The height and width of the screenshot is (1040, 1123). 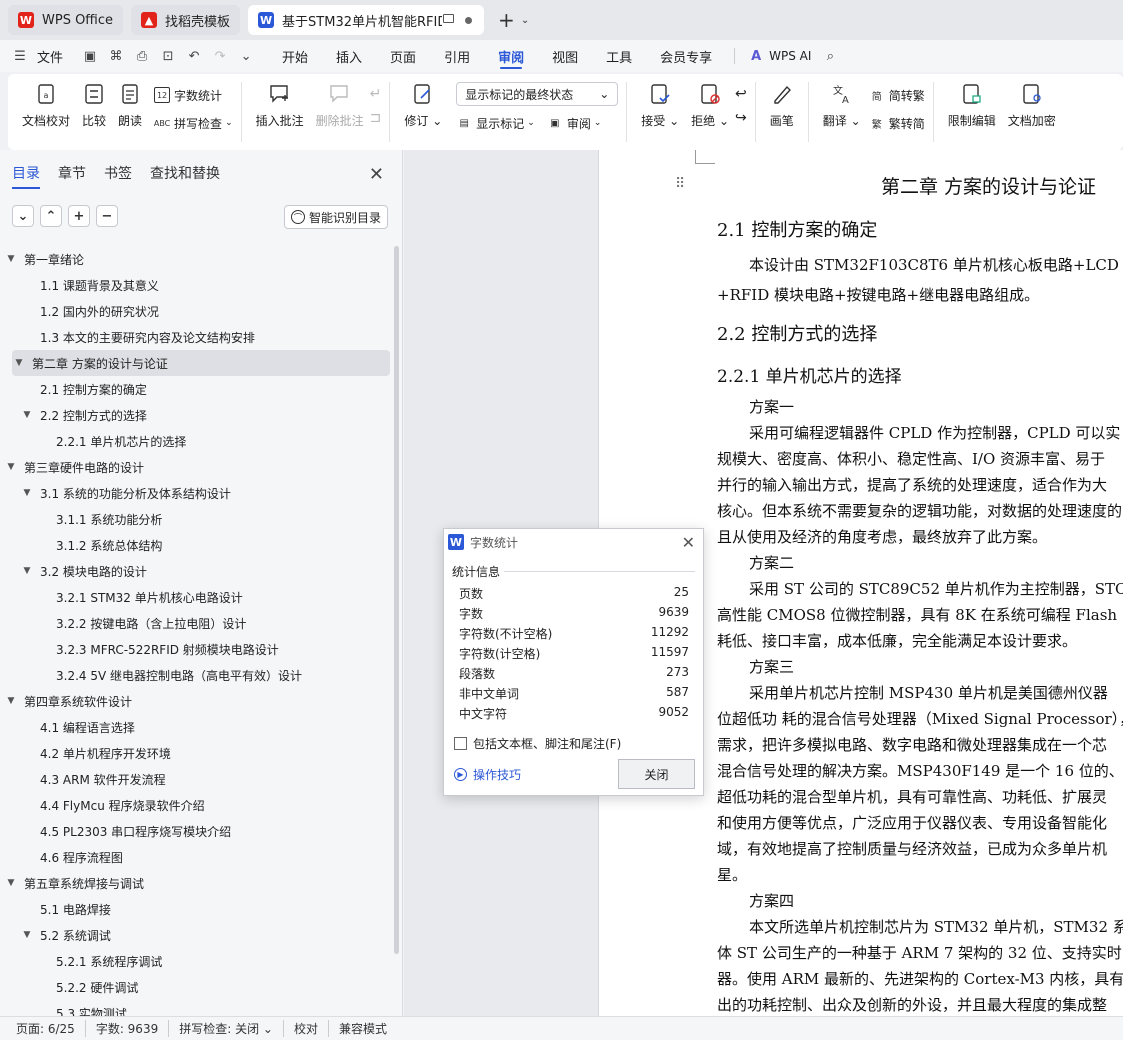 I want to click on prev-change-icon: ↩, so click(x=741, y=98).